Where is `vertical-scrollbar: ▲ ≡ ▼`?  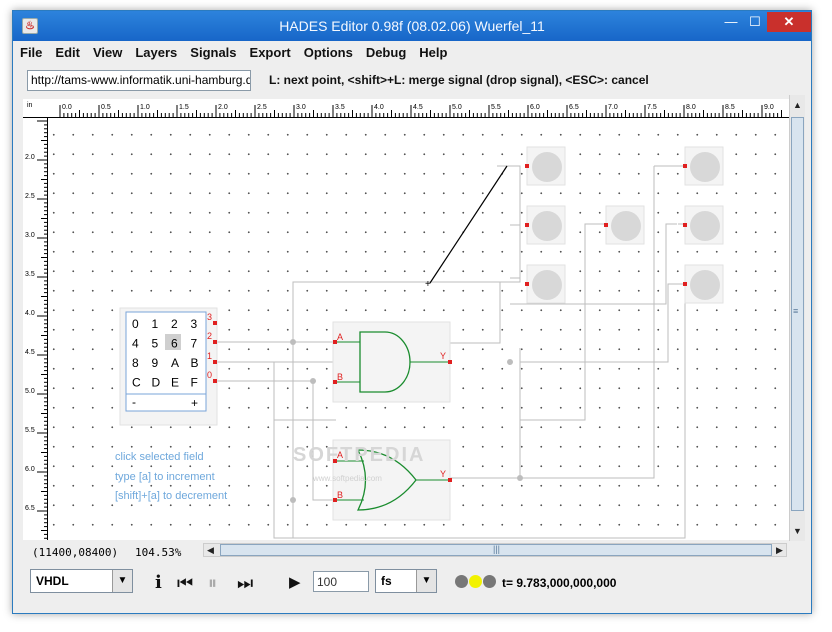
vertical-scrollbar: ▲ ≡ ▼ is located at coordinates (797, 318).